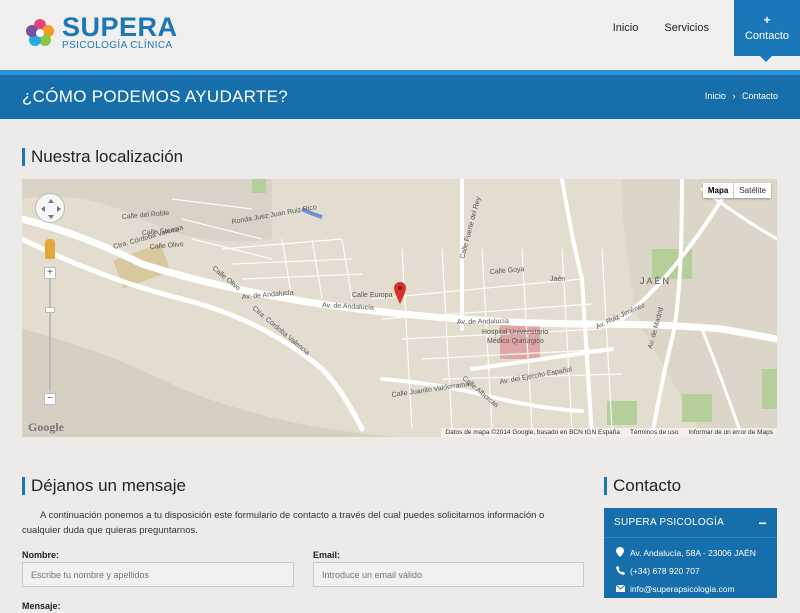 The height and width of the screenshot is (613, 800). I want to click on map-label: Calle Goya, so click(507, 271).